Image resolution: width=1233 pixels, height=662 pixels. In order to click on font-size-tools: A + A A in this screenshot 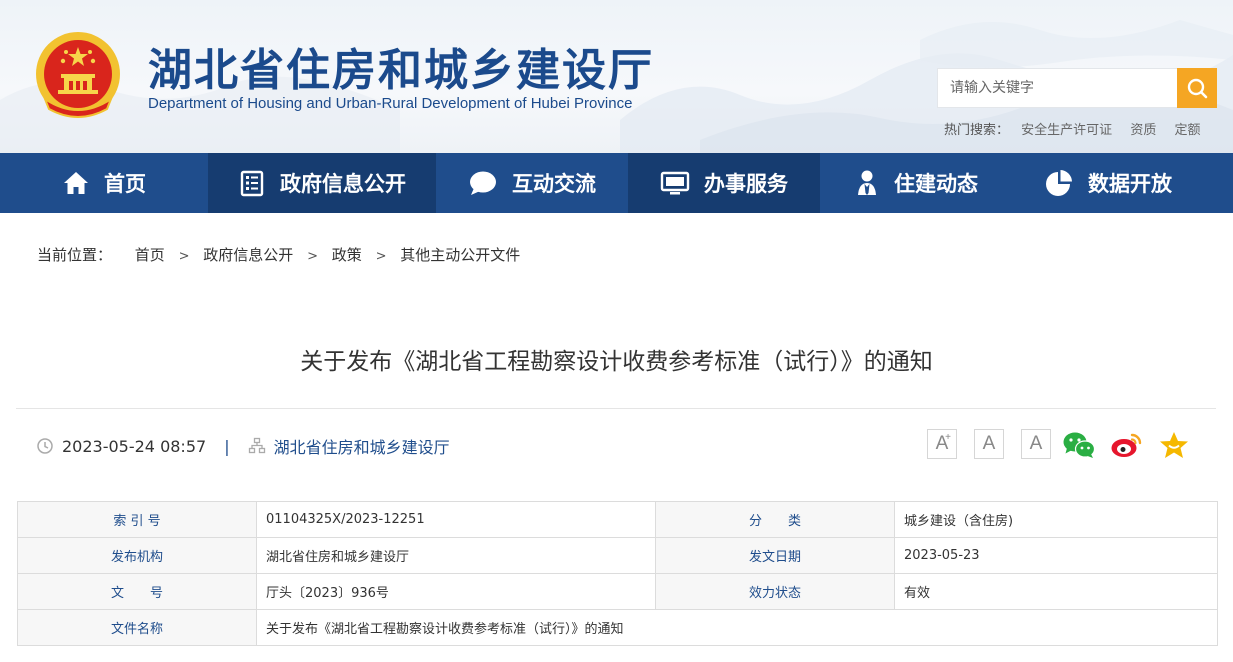, I will do `click(997, 444)`.